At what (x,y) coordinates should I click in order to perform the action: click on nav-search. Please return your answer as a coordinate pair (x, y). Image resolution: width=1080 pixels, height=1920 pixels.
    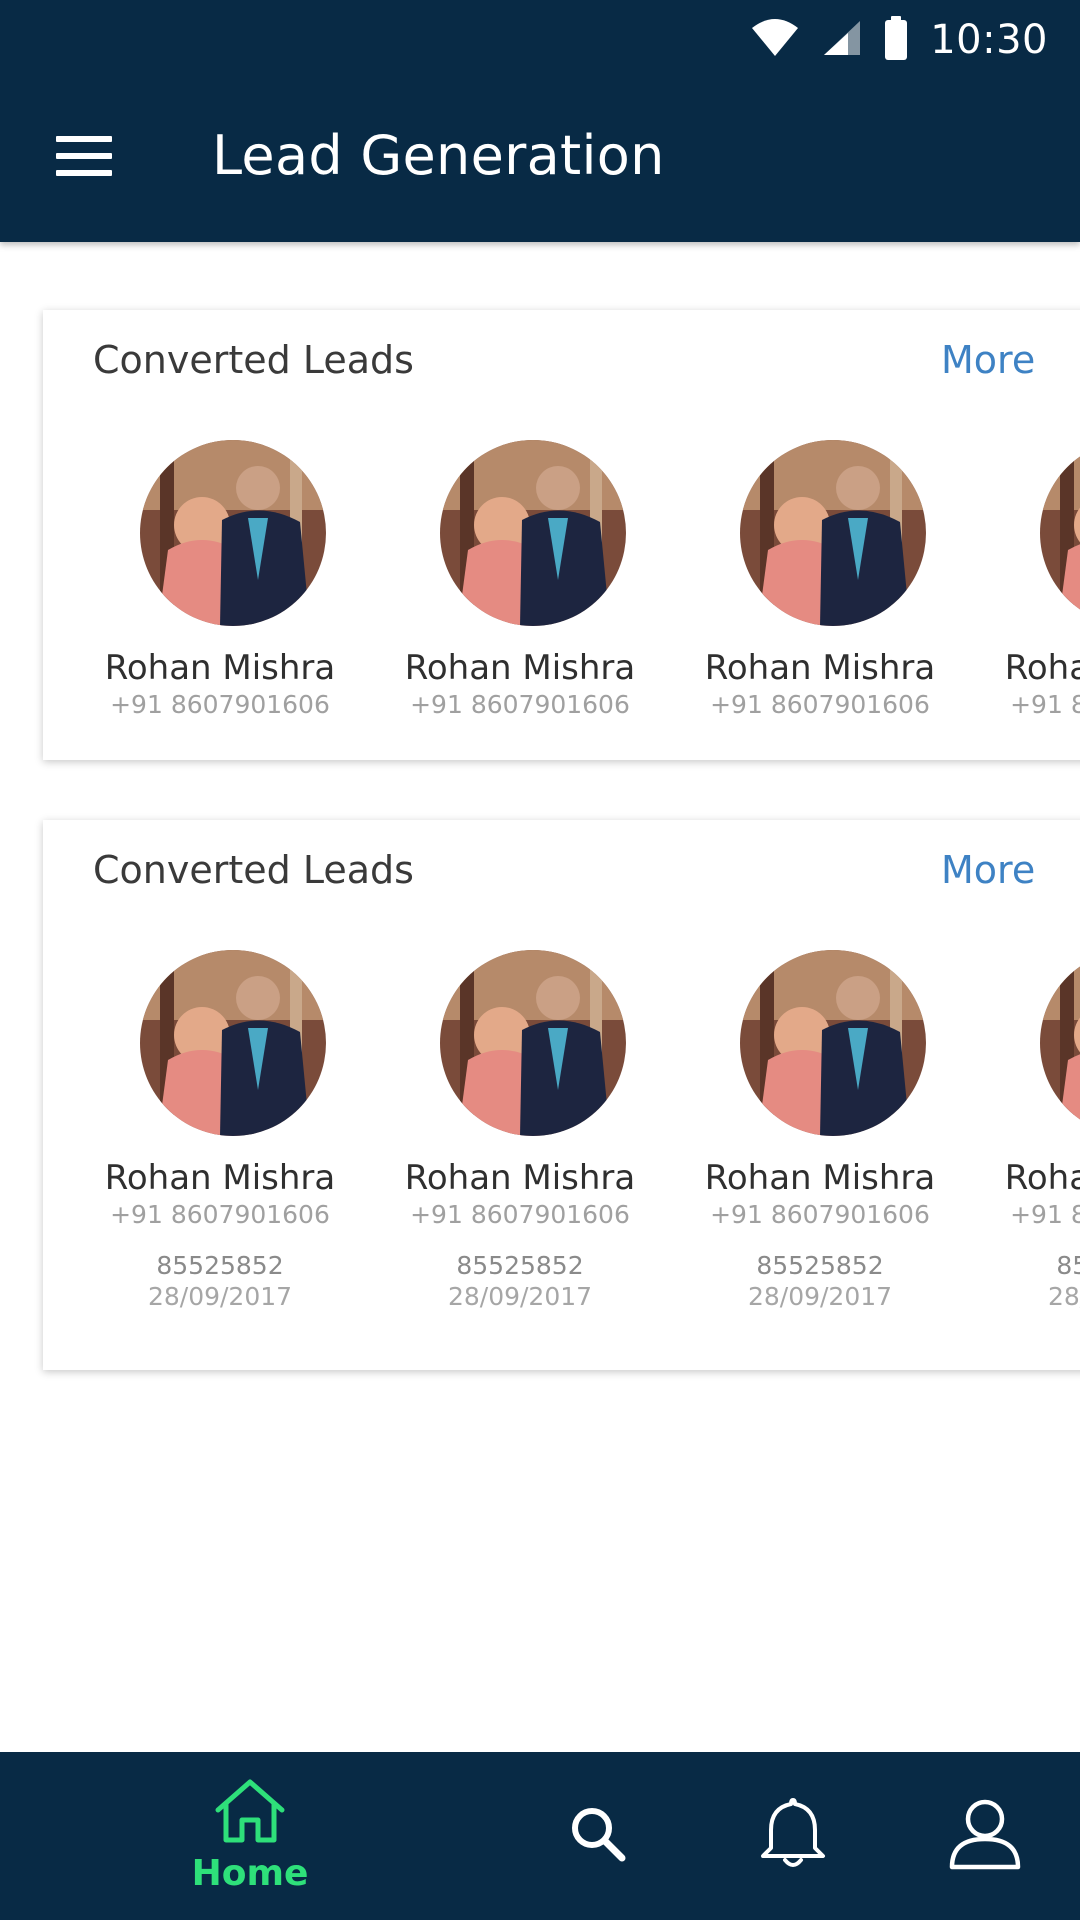
    Looking at the image, I should click on (597, 1836).